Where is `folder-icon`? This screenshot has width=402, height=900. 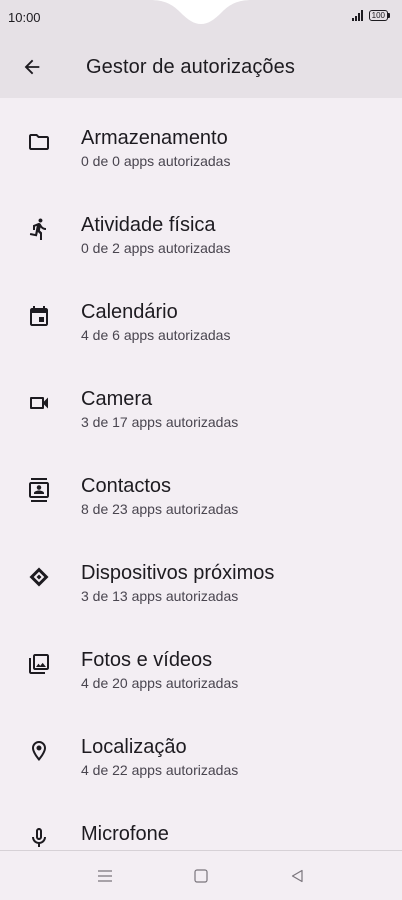
folder-icon is located at coordinates (39, 142).